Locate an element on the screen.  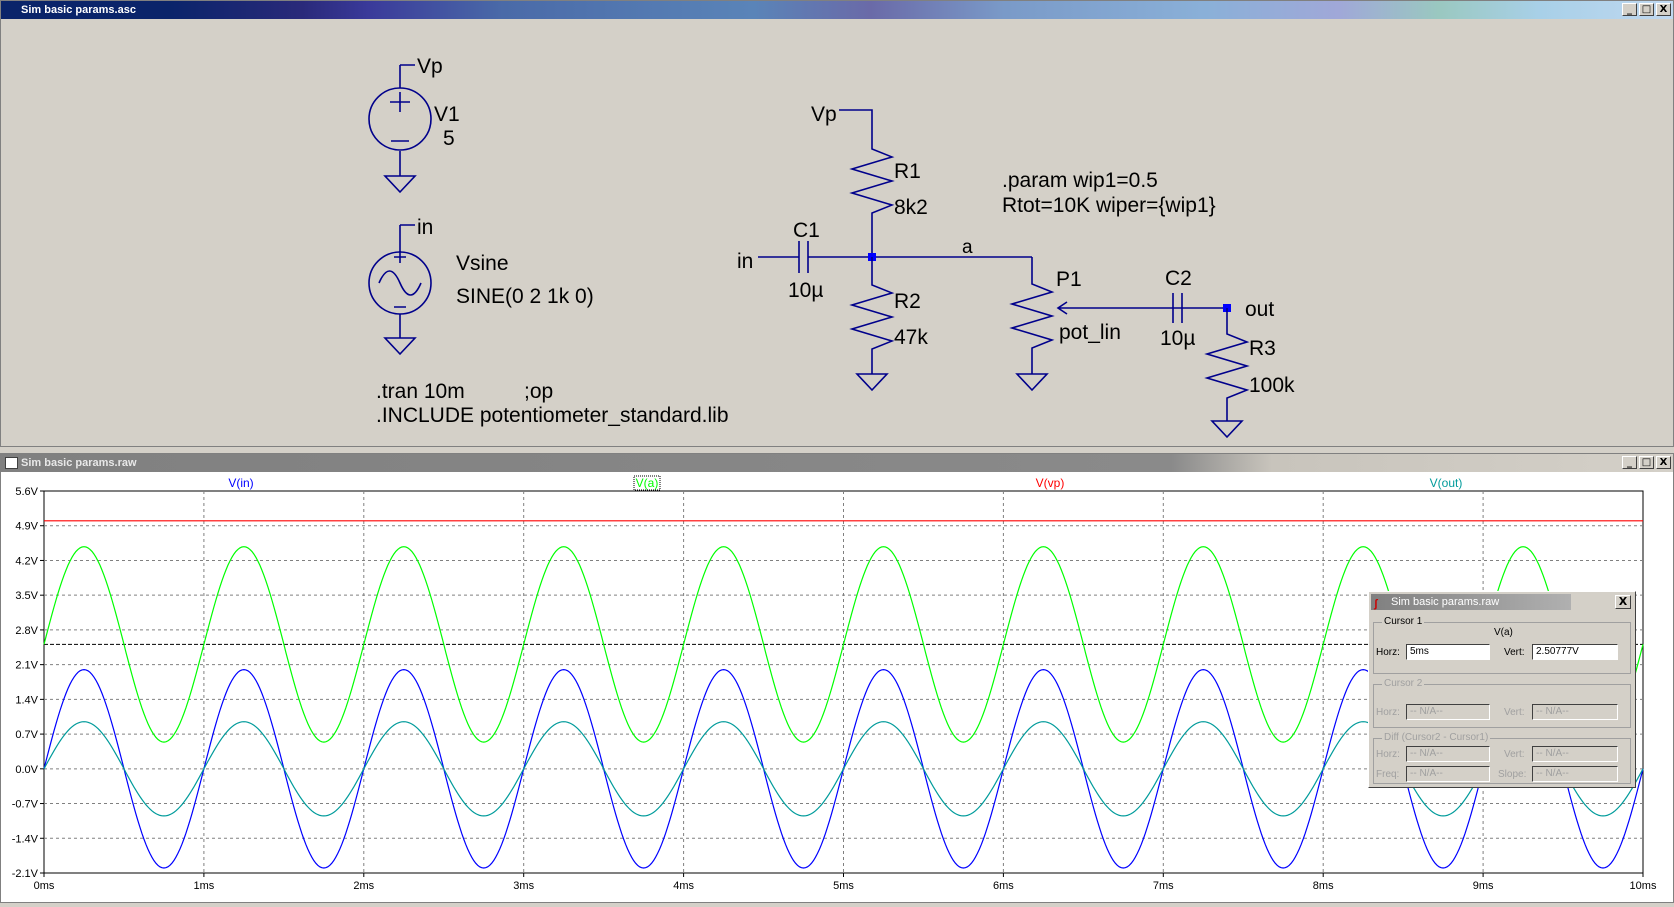
x-tick-label: 9ms is located at coordinates (1483, 886).